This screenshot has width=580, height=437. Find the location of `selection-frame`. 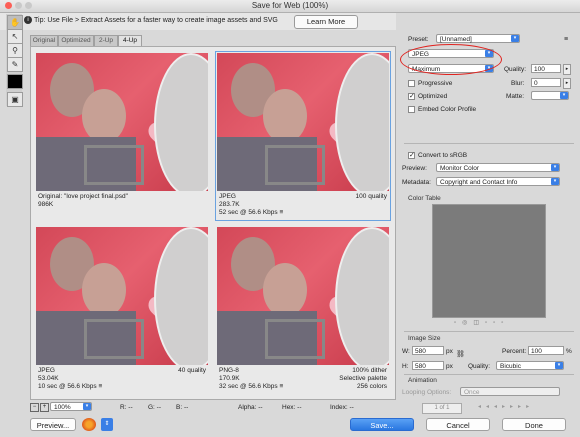

selection-frame is located at coordinates (303, 136).